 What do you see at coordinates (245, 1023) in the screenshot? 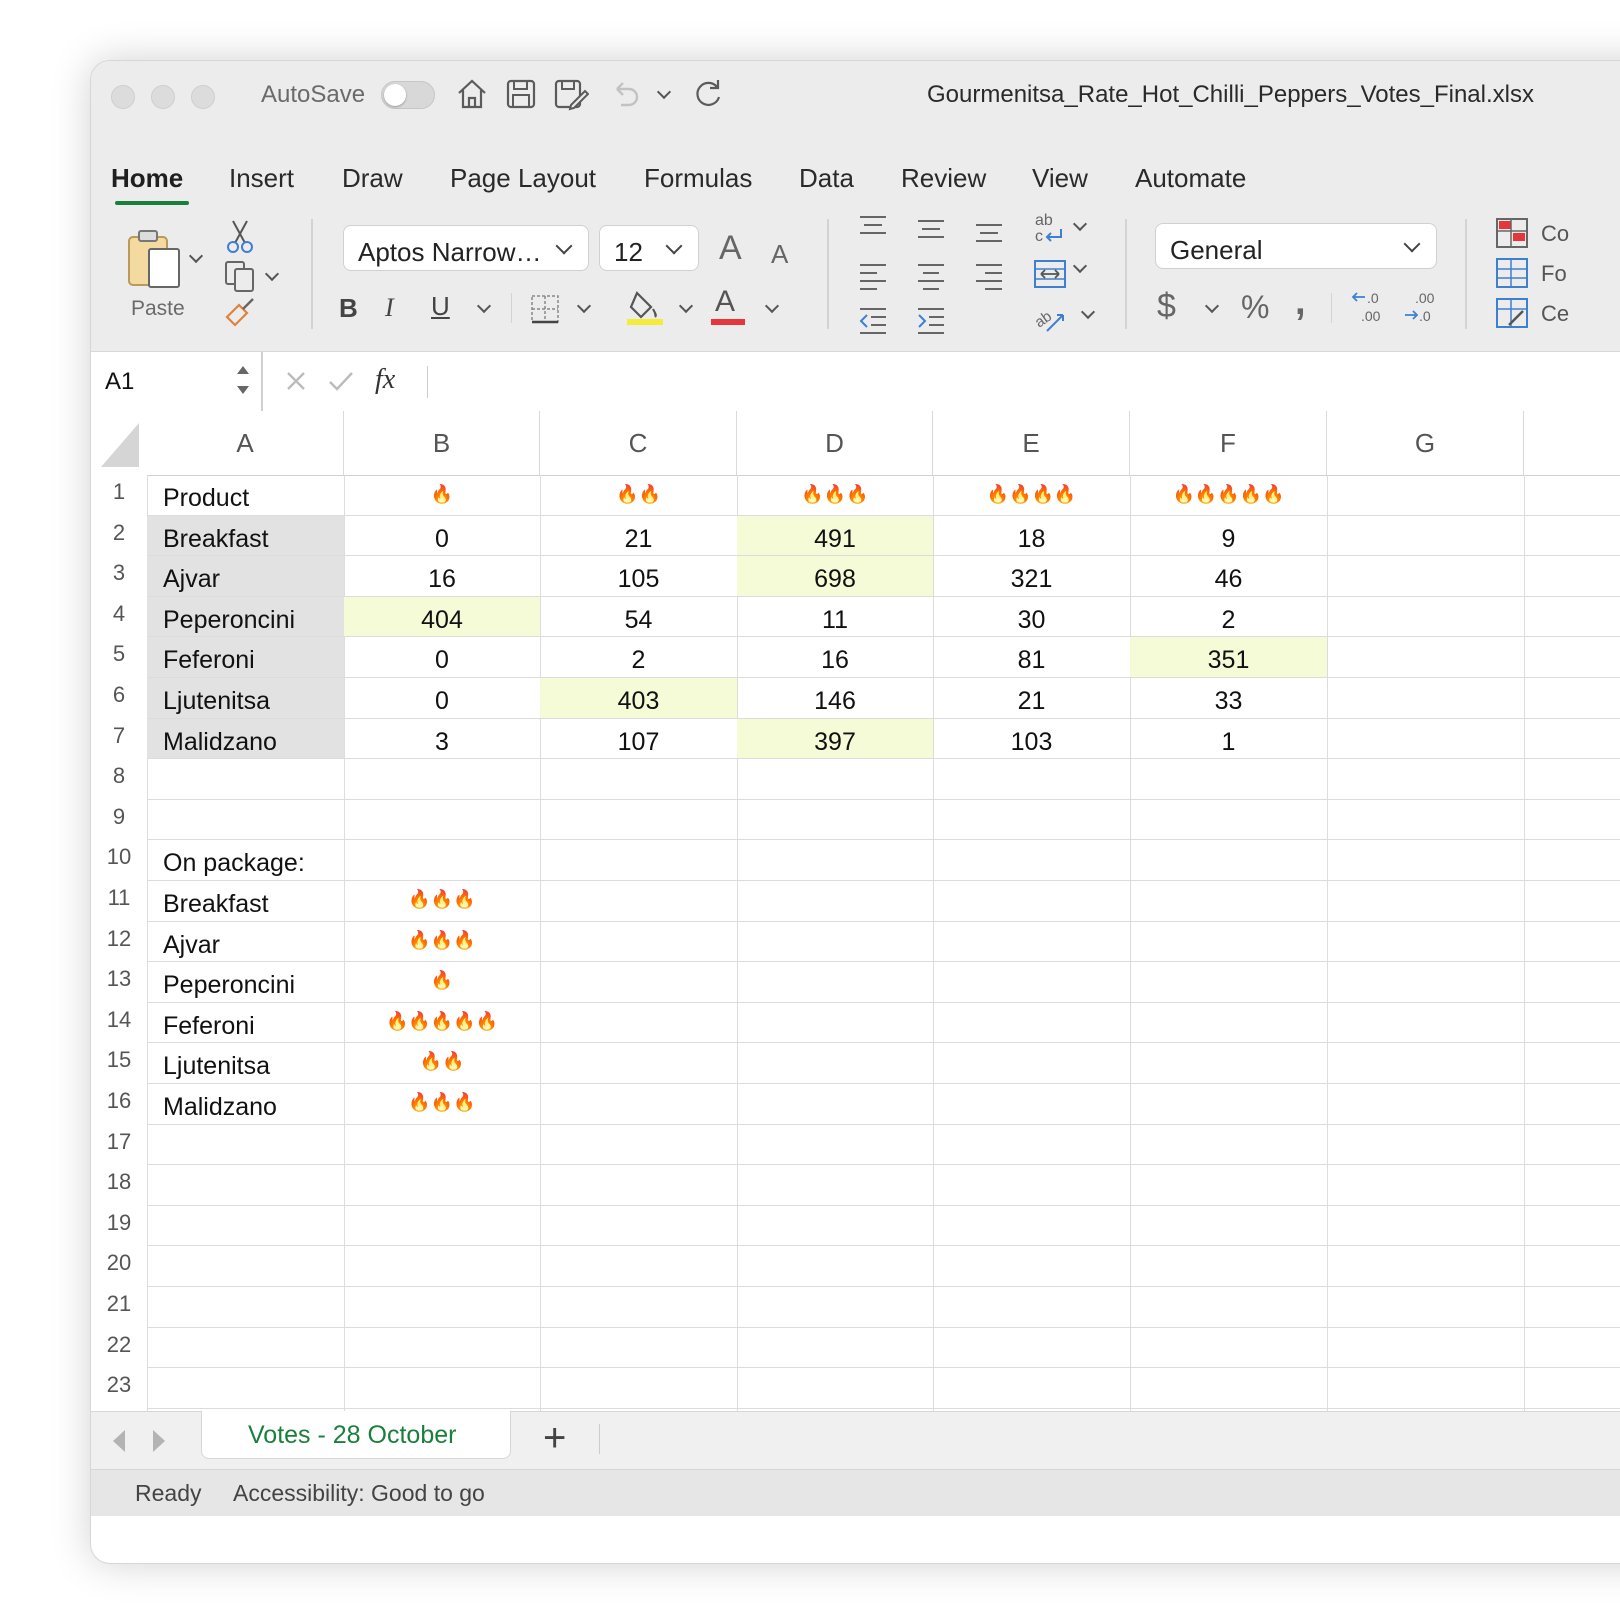
I see `package-product-cell: Feferoni` at bounding box center [245, 1023].